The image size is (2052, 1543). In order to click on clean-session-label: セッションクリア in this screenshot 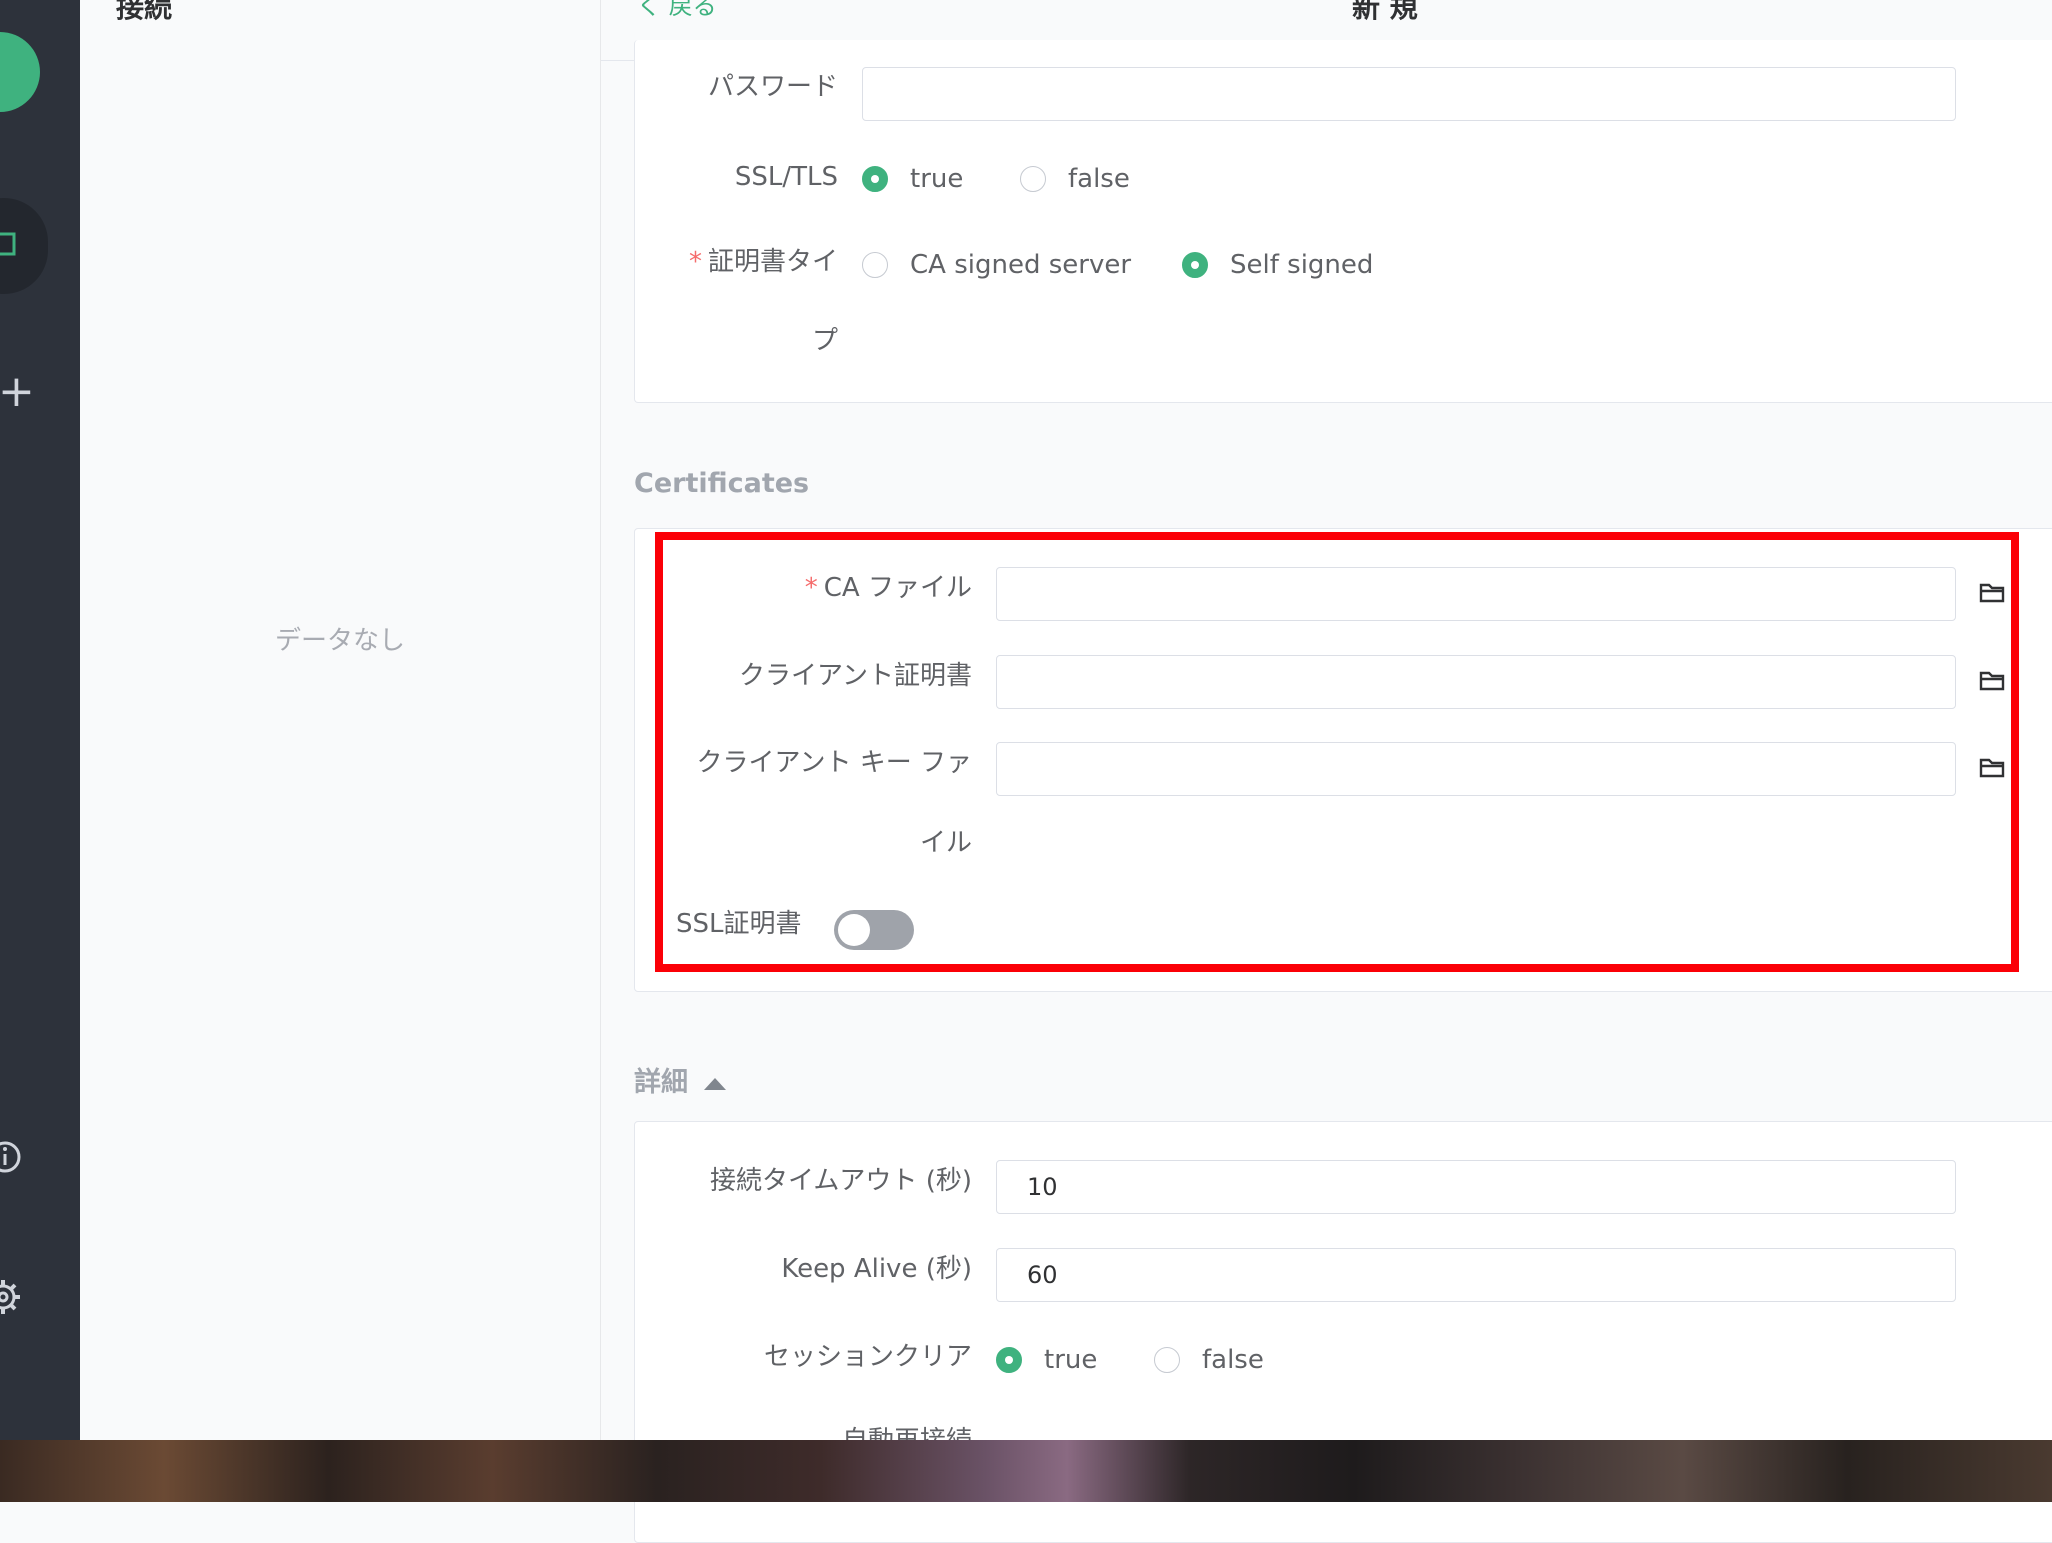, I will do `click(867, 1357)`.